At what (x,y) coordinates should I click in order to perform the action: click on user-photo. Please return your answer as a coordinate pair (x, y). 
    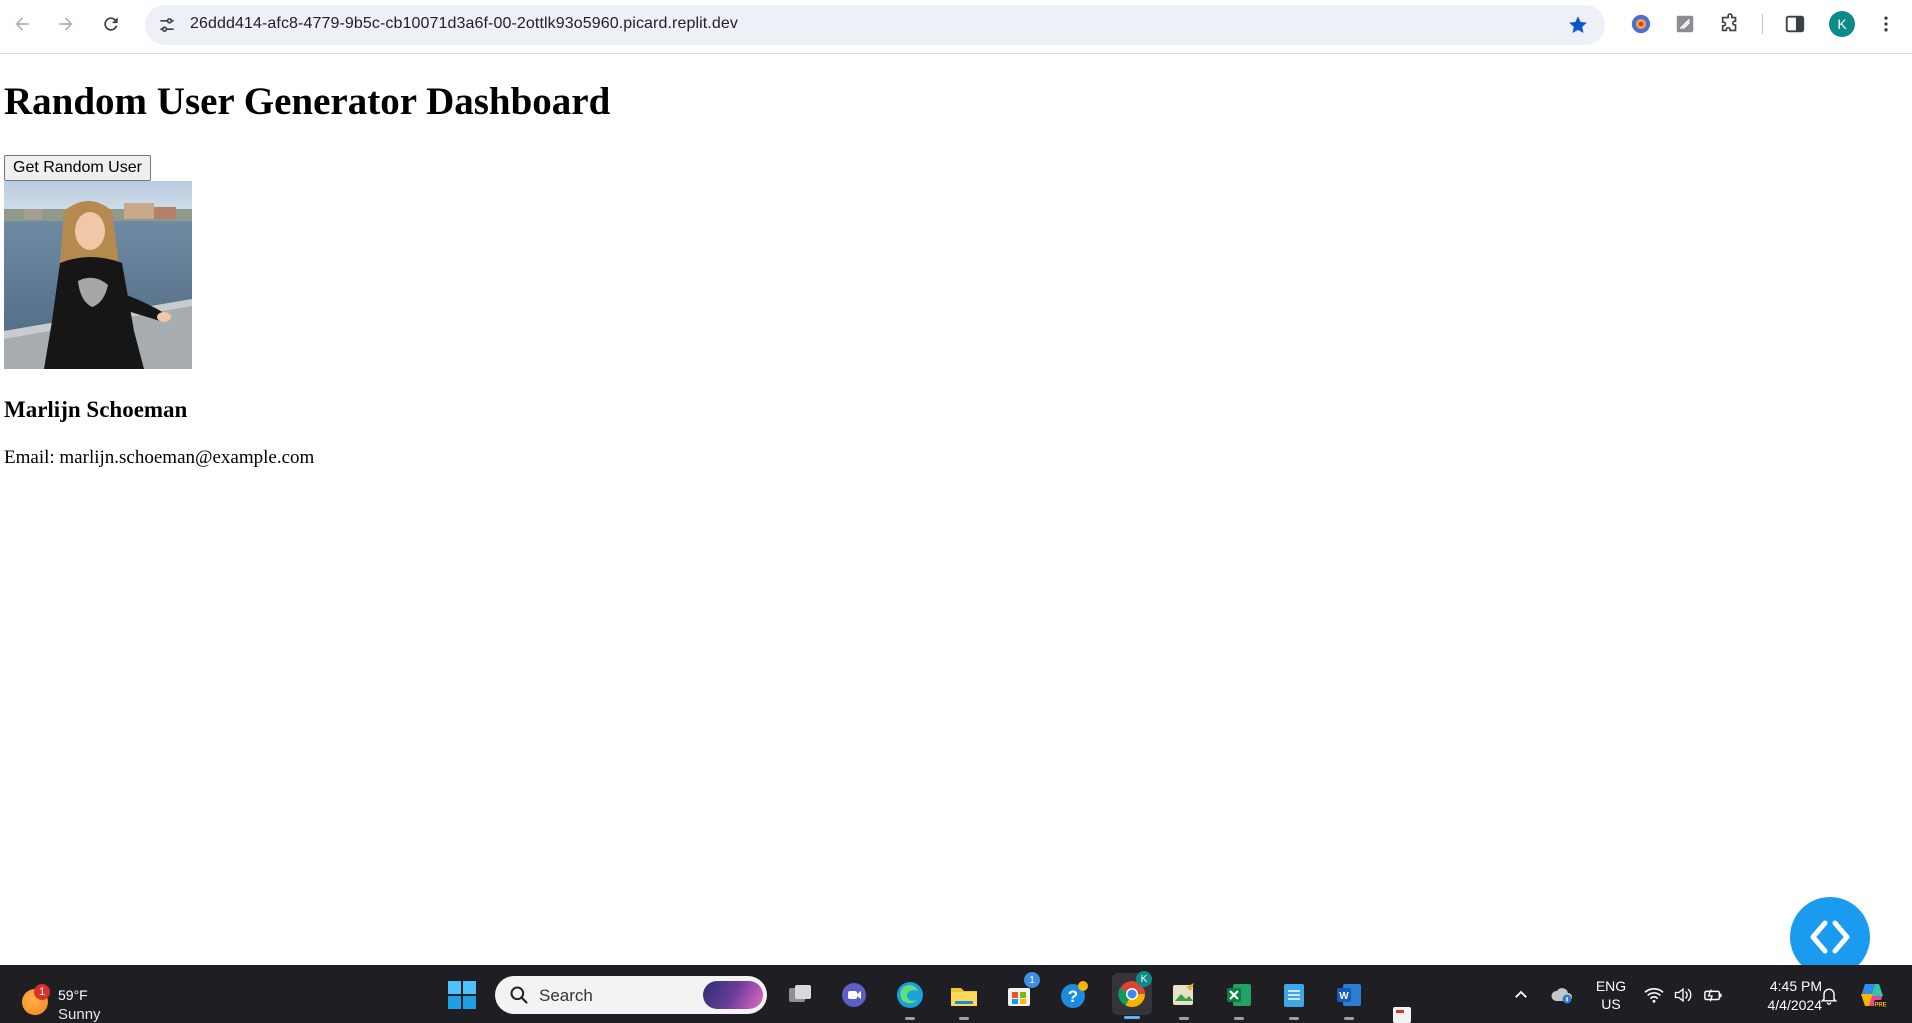
    Looking at the image, I should click on (98, 275).